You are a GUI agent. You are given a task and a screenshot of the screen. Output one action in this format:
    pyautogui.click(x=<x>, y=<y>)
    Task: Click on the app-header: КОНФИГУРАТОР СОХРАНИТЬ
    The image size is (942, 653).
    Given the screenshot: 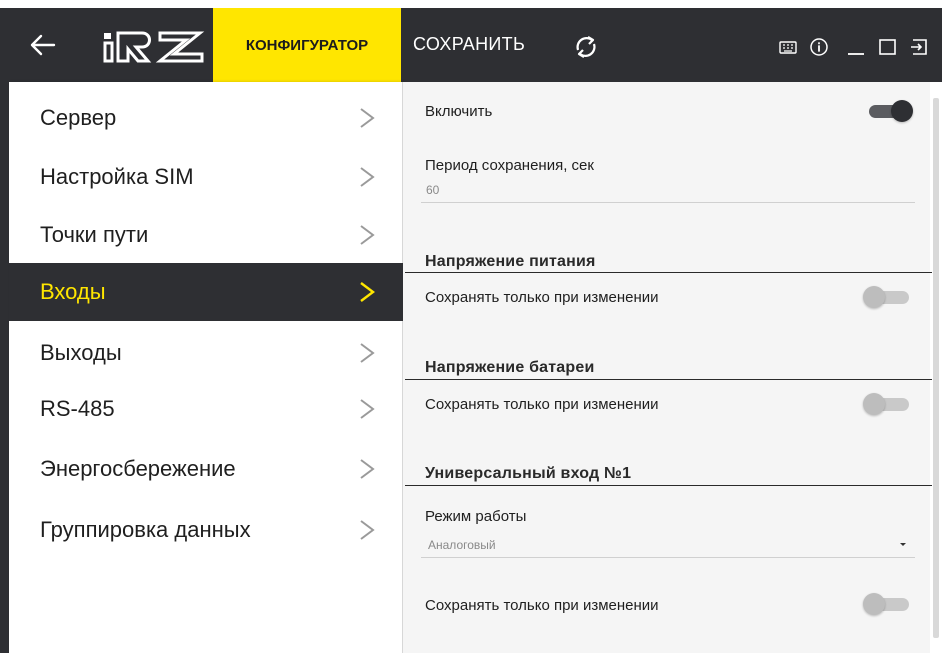 What is the action you would take?
    pyautogui.click(x=471, y=45)
    